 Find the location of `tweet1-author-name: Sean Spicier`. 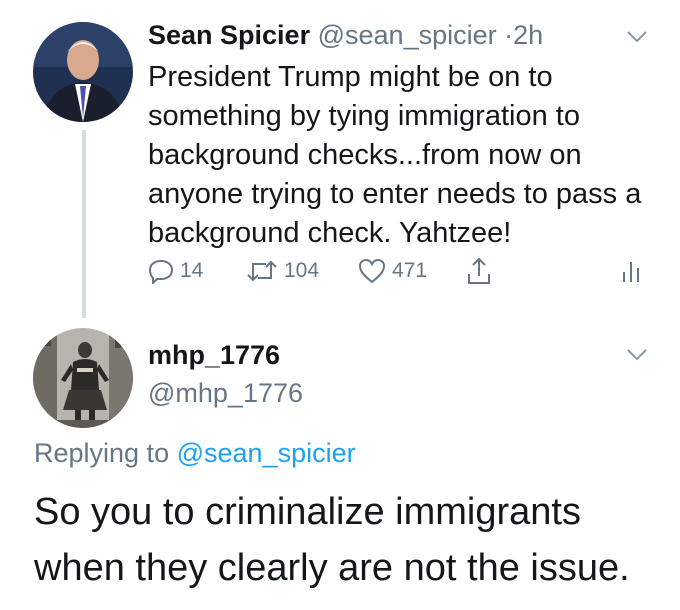

tweet1-author-name: Sean Spicier is located at coordinates (229, 35).